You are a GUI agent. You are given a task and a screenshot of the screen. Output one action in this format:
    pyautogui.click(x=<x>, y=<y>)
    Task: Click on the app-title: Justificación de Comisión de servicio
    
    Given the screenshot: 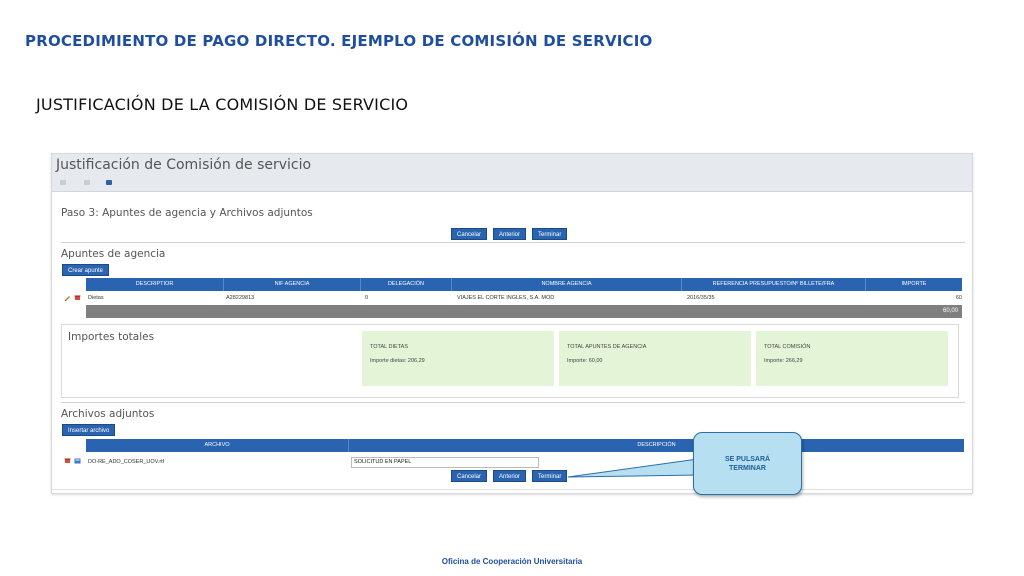 What is the action you would take?
    pyautogui.click(x=184, y=165)
    